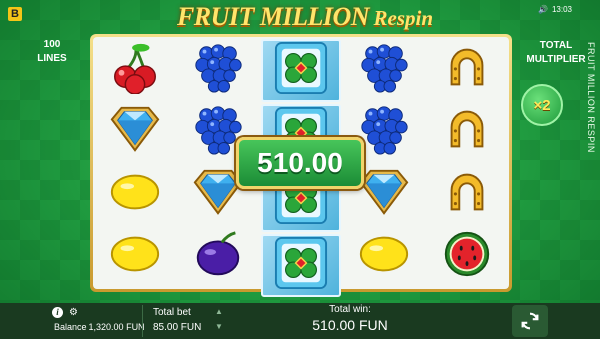 This screenshot has height=339, width=600. I want to click on diamond-icon, so click(135, 131).